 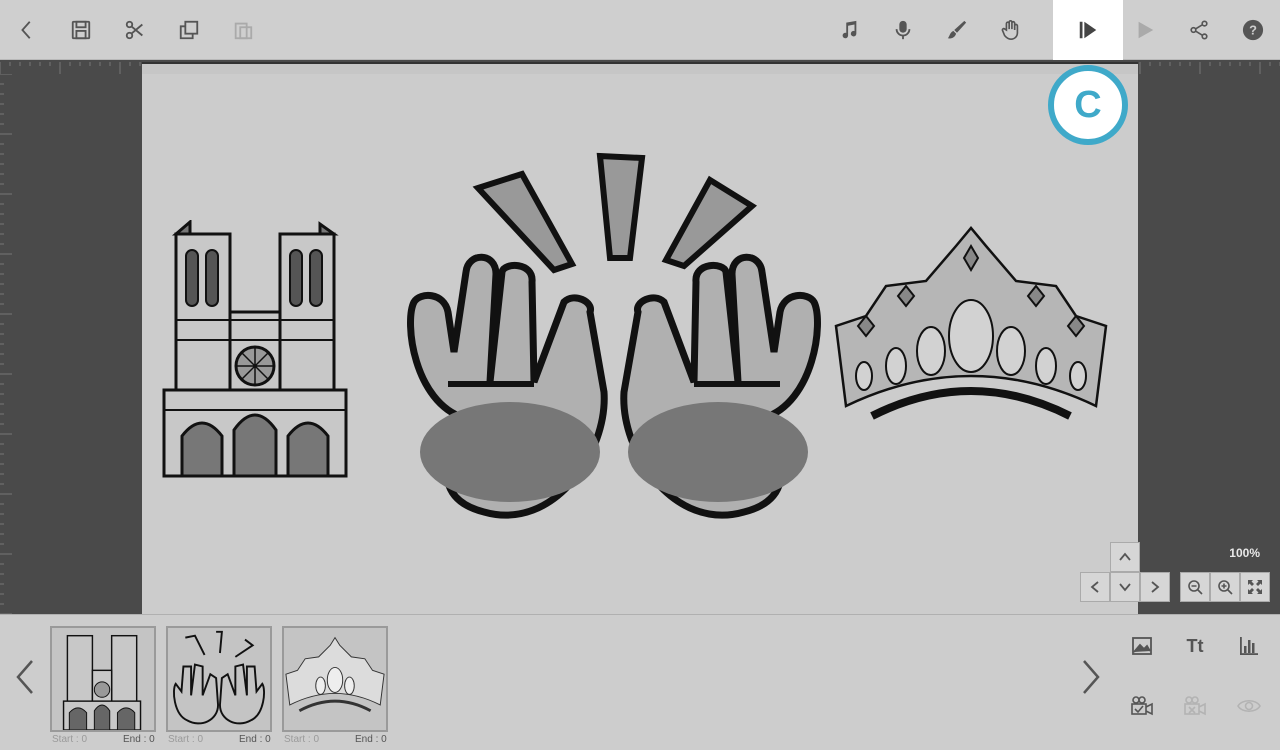 I want to click on brush-icon, so click(x=957, y=29).